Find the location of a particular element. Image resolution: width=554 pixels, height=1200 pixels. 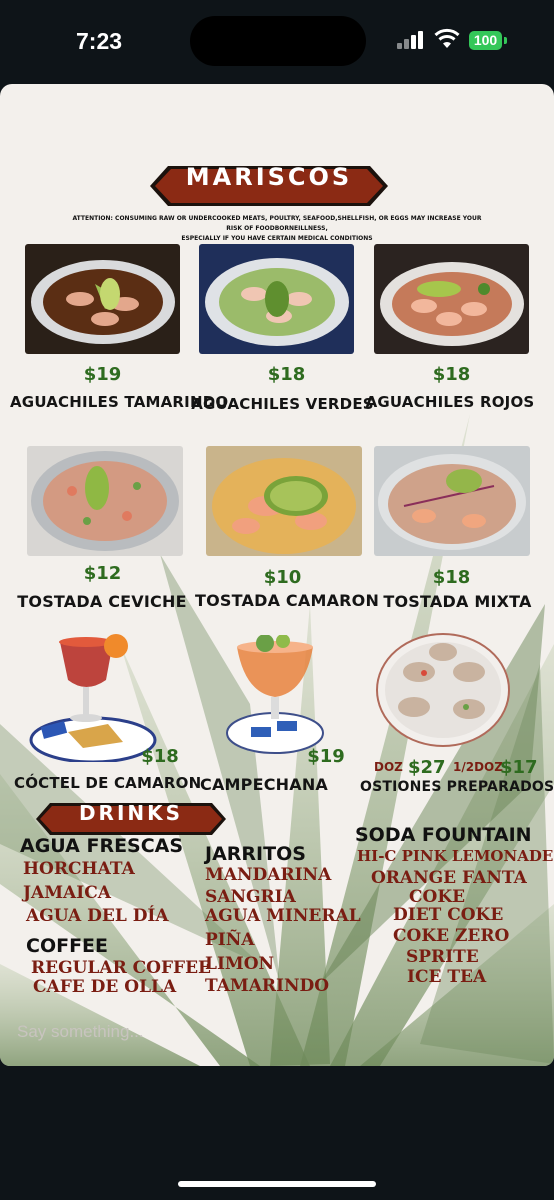

drink-item: HI-C PINK LEMONADE is located at coordinates (455, 856).